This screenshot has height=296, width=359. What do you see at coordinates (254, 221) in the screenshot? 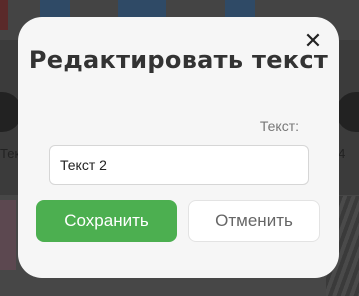
I see `cancel-button: Отменить` at bounding box center [254, 221].